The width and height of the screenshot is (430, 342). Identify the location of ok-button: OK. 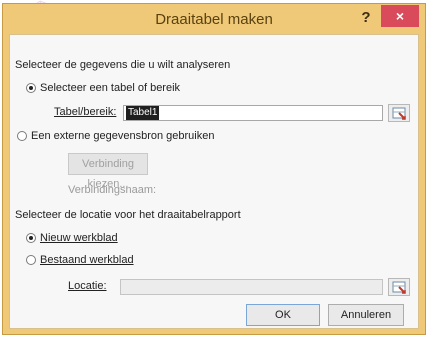
(283, 315).